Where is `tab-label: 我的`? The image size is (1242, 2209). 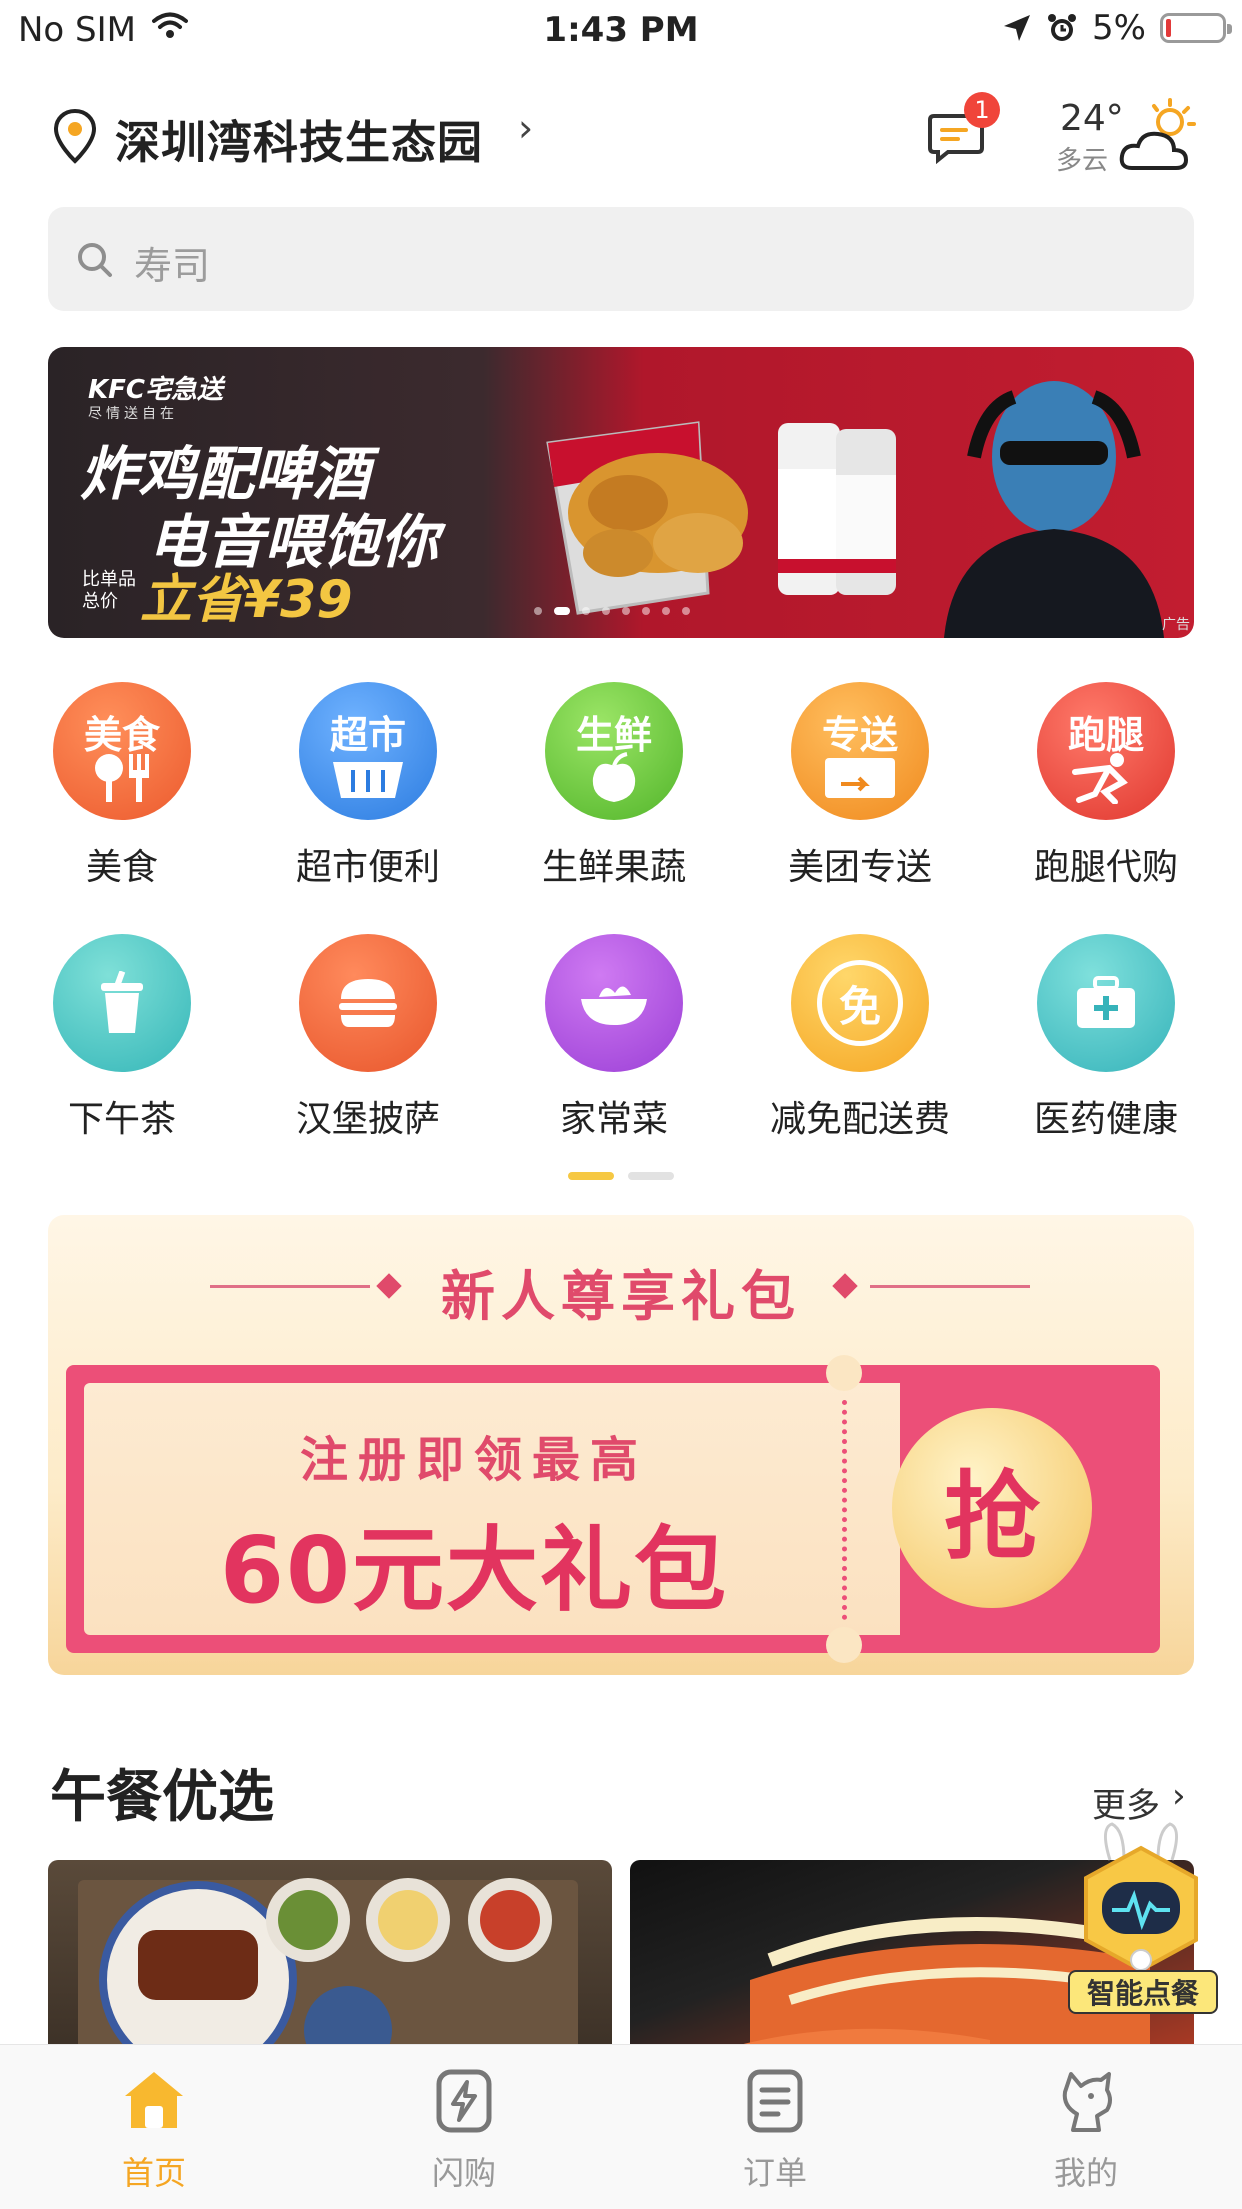
tab-label: 我的 is located at coordinates (1085, 2173).